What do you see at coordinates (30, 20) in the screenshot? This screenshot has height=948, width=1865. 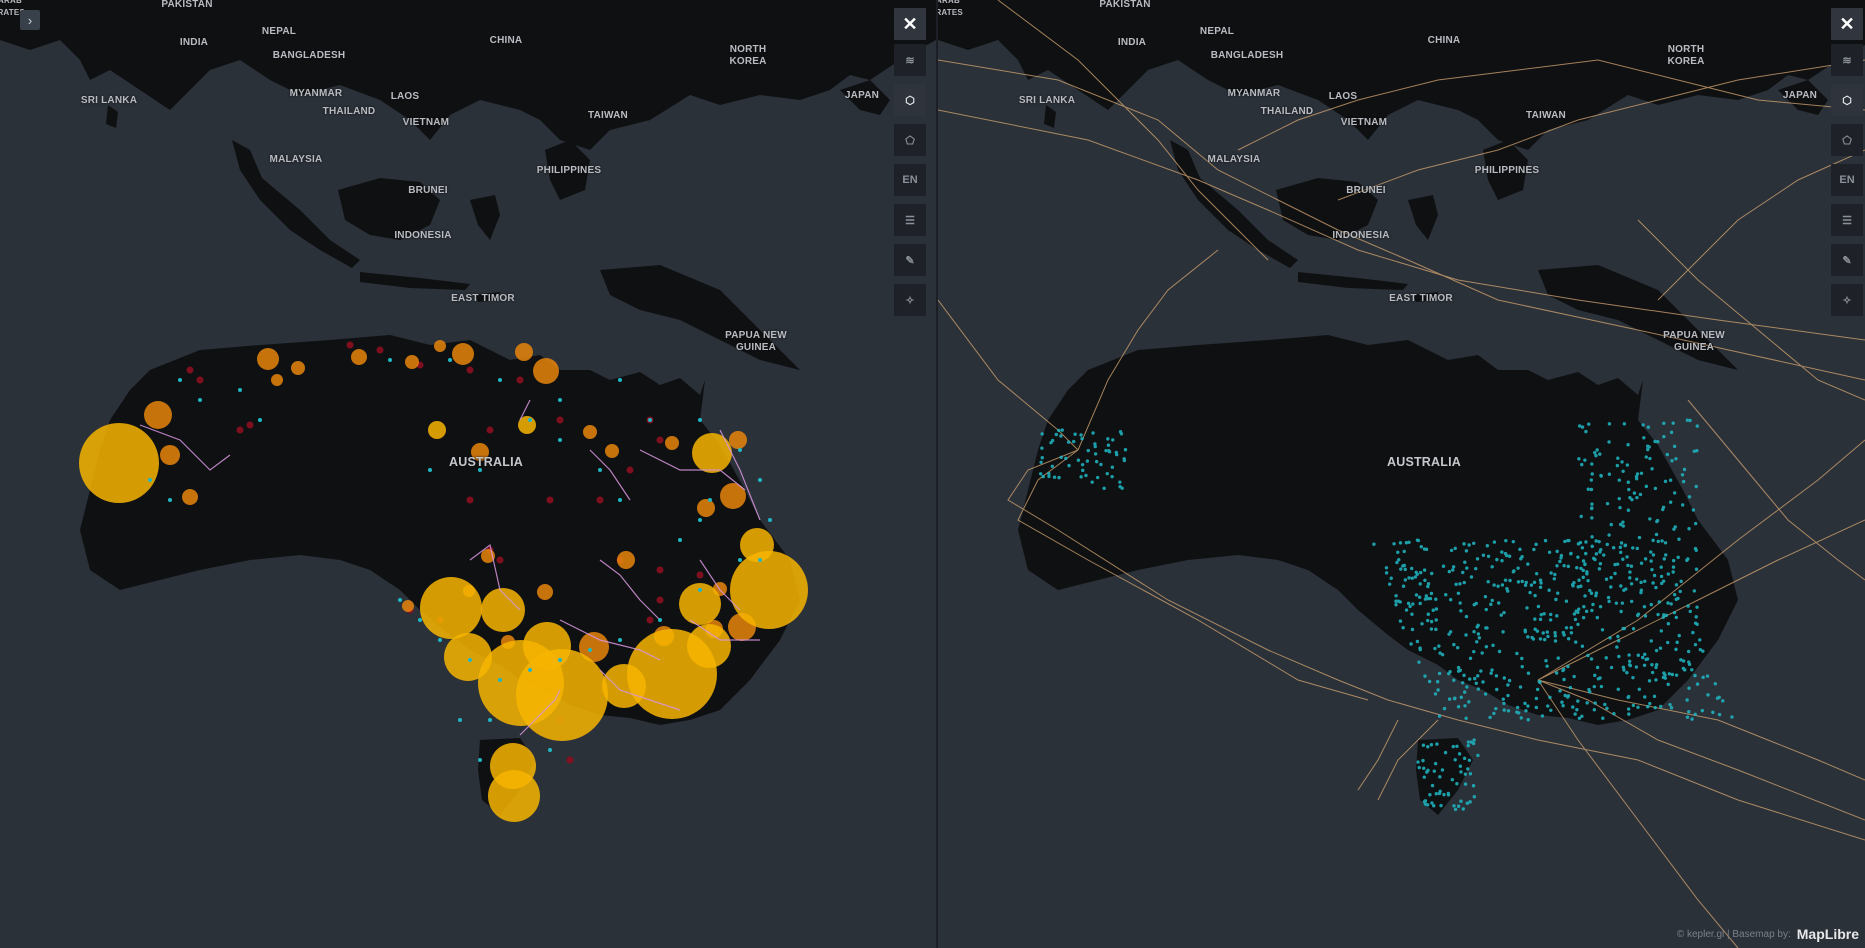 I see `sidebar-toggle-button: ›` at bounding box center [30, 20].